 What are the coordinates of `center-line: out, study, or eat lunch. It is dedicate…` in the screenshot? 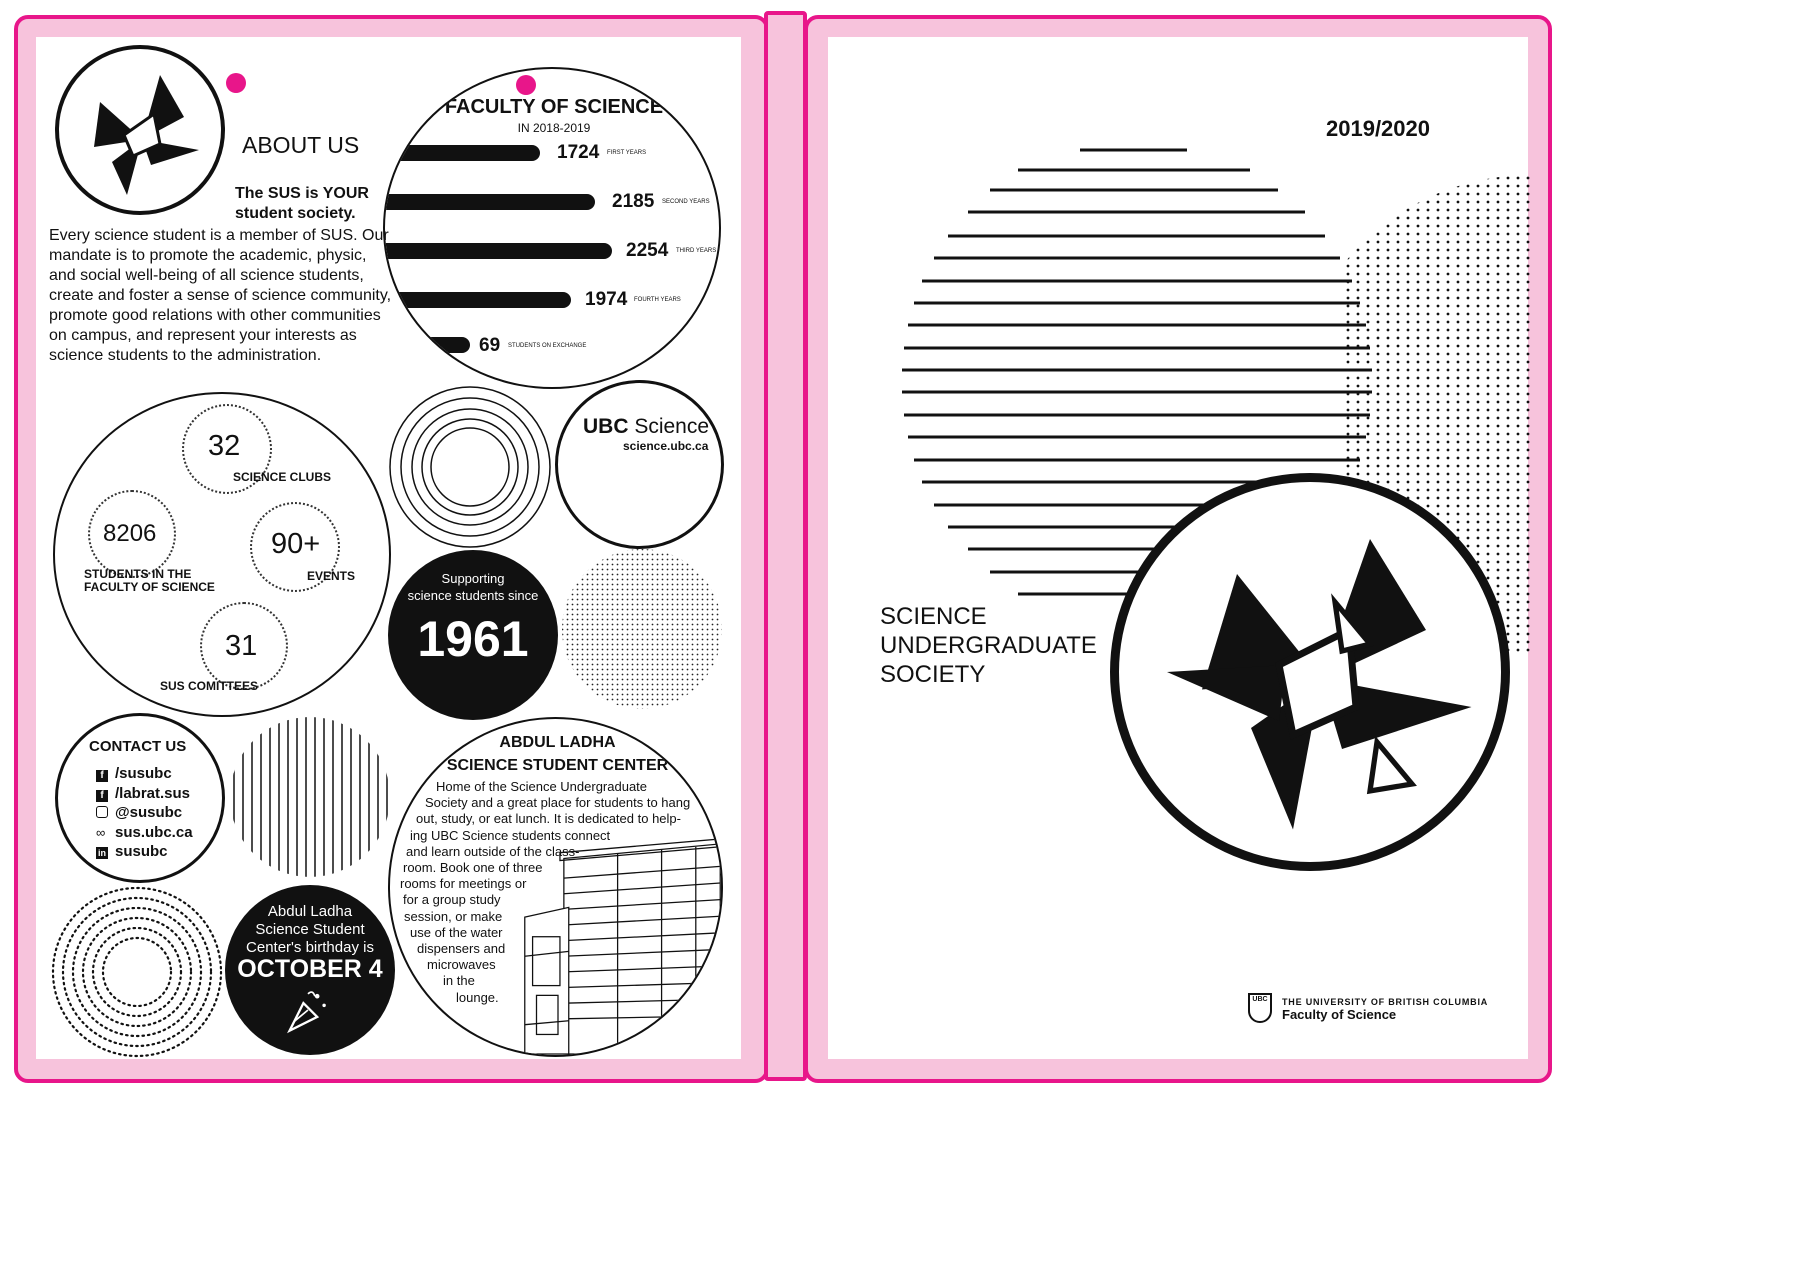 It's located at (548, 819).